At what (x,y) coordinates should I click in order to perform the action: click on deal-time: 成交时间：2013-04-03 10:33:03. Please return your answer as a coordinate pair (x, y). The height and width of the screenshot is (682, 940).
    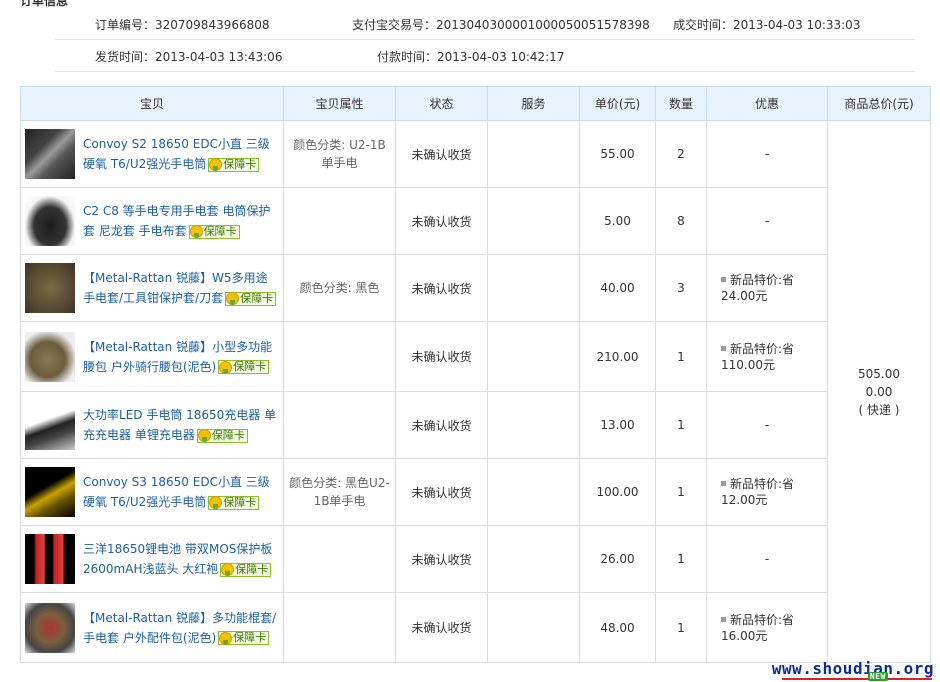
    Looking at the image, I should click on (767, 25).